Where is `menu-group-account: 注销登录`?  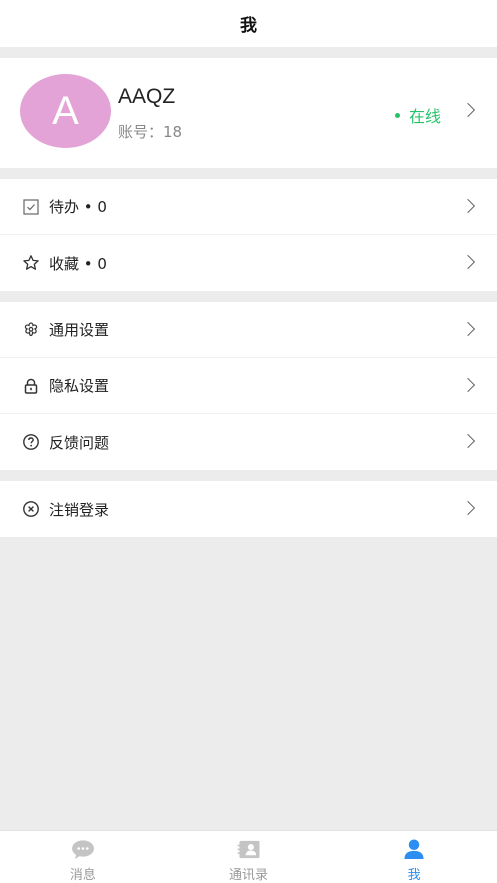
menu-group-account: 注销登录 is located at coordinates (248, 509).